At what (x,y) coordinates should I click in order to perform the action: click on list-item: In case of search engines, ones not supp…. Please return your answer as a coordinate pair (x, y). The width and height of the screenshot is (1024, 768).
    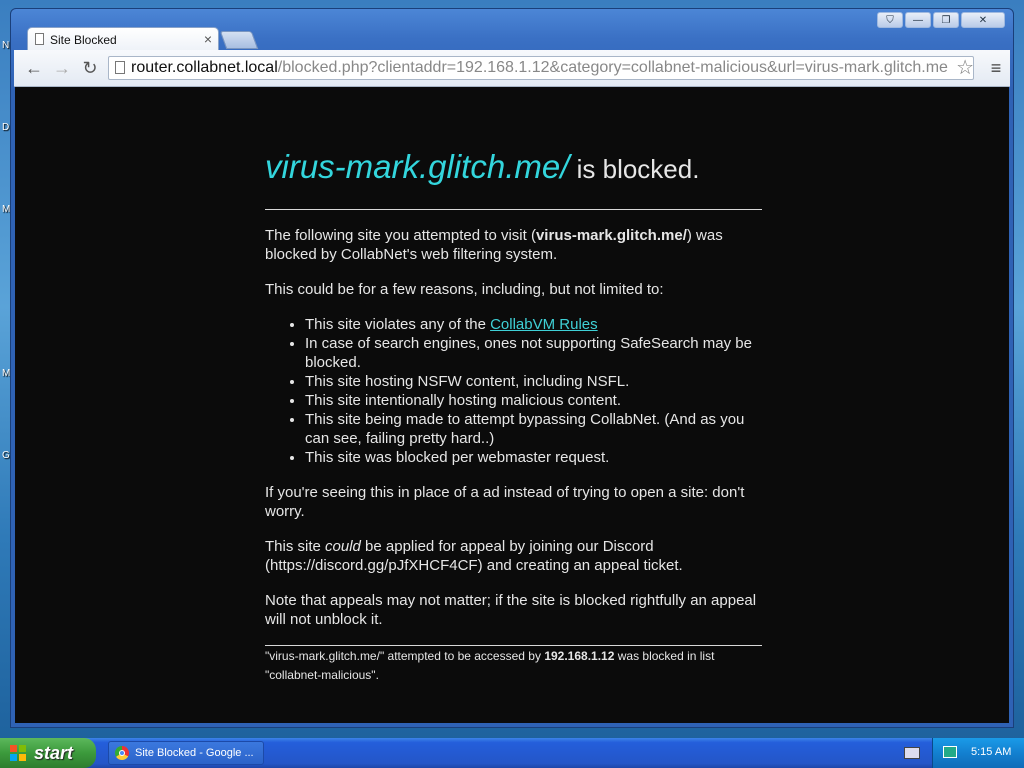
    Looking at the image, I should click on (533, 353).